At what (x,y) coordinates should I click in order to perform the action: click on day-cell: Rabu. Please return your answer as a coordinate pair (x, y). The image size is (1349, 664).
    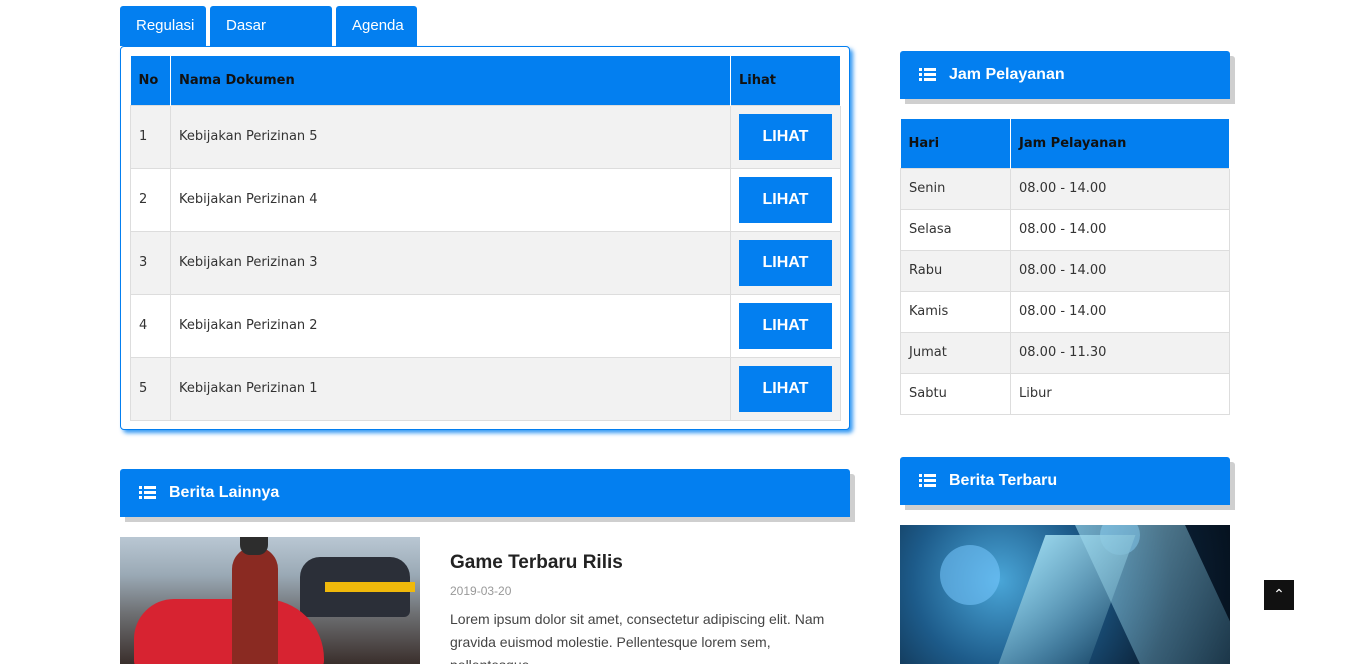
    Looking at the image, I should click on (955, 270).